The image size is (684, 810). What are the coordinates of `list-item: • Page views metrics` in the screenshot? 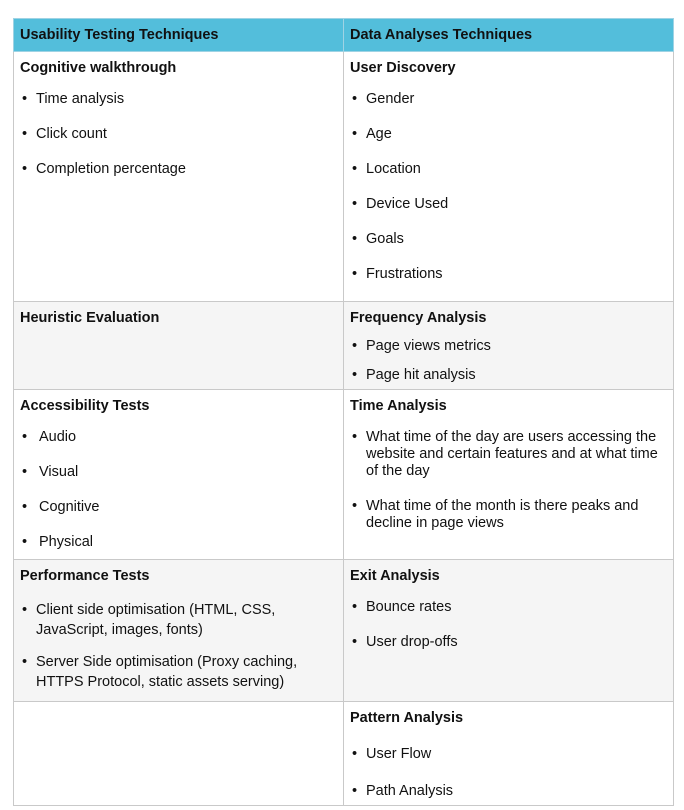 It's located at (421, 346).